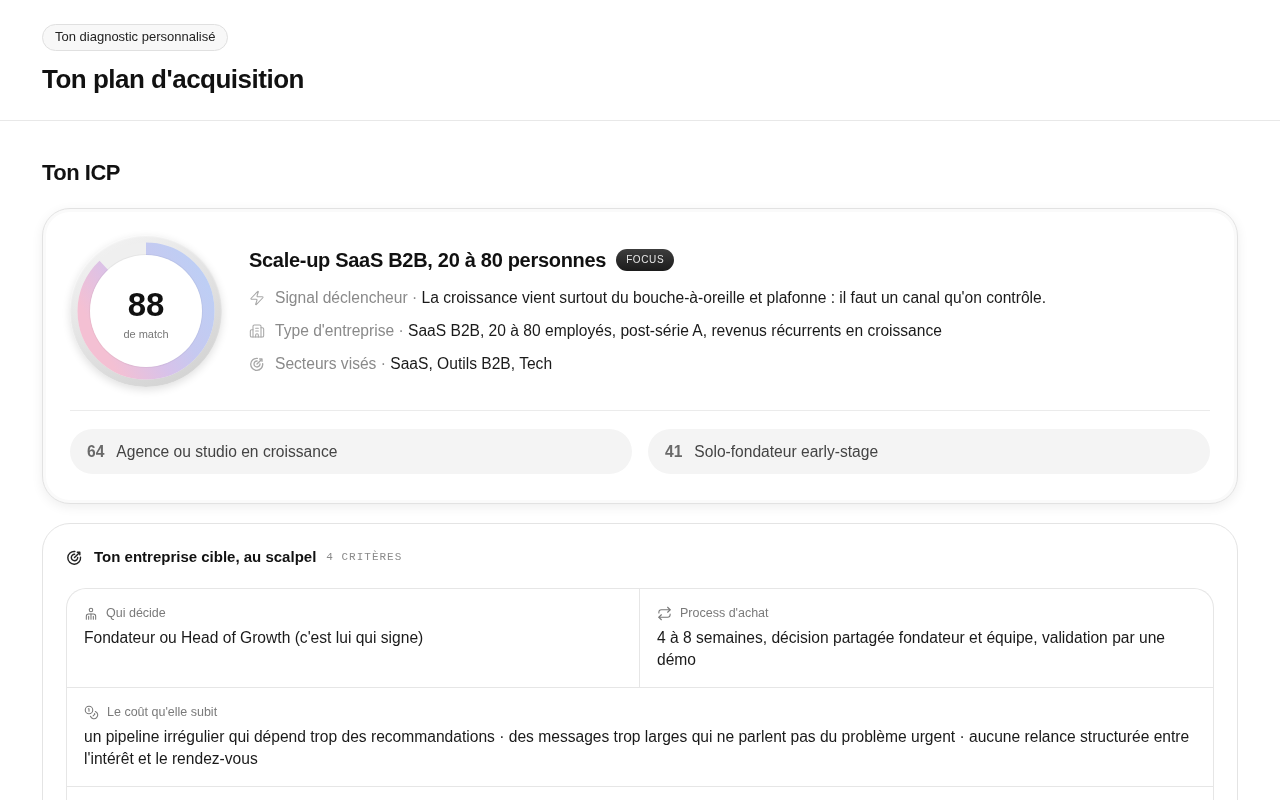  What do you see at coordinates (661, 297) in the screenshot?
I see `detail-text: Signal déclencheur · La croissance vient surtout du bouche-à-oreille et plafonne : il faut un canal qu'on contrôle.` at bounding box center [661, 297].